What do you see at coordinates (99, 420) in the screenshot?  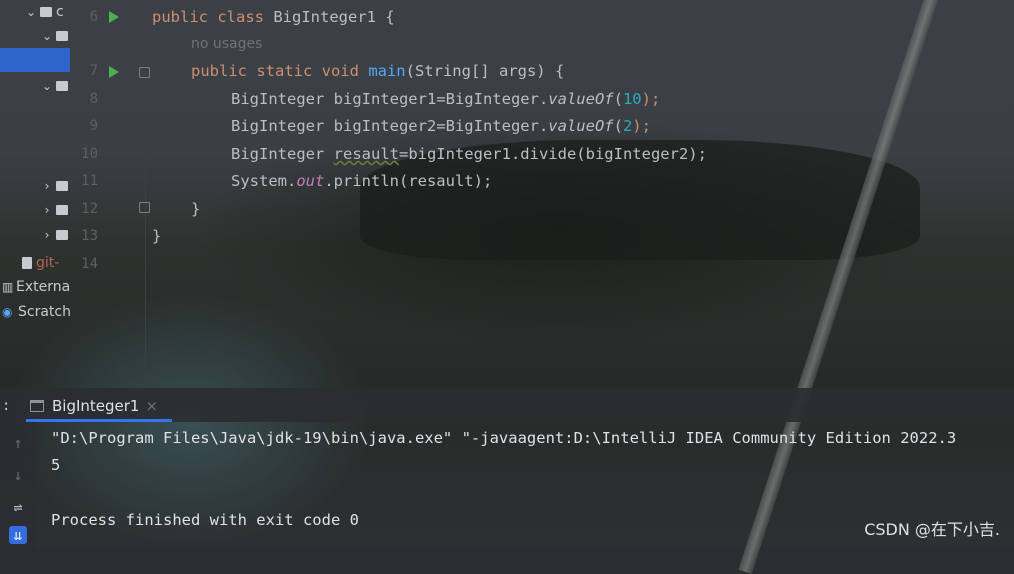 I see `active-tab-indicator` at bounding box center [99, 420].